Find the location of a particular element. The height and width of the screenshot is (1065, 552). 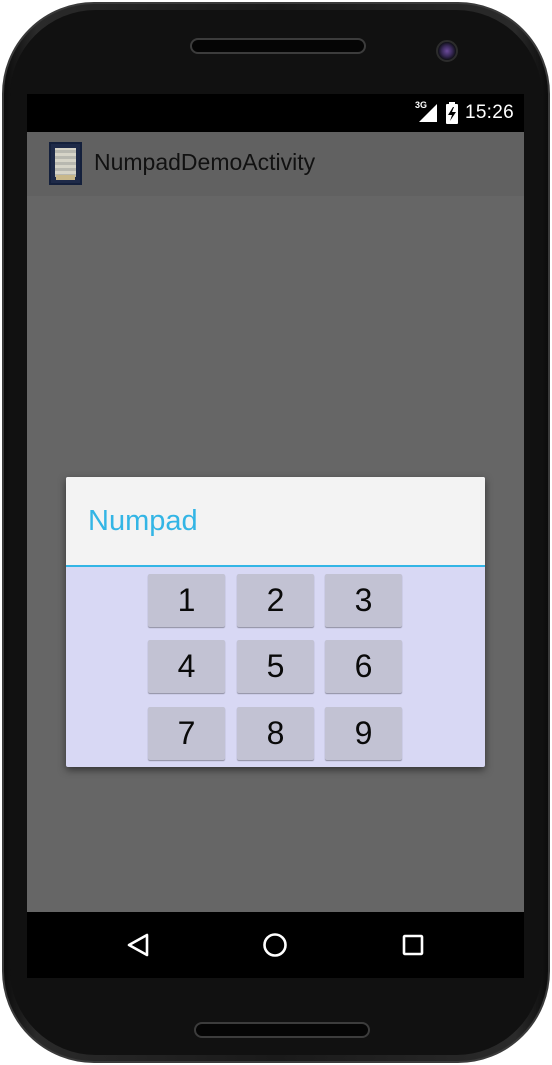

network-type-label: 3G is located at coordinates (420, 105).